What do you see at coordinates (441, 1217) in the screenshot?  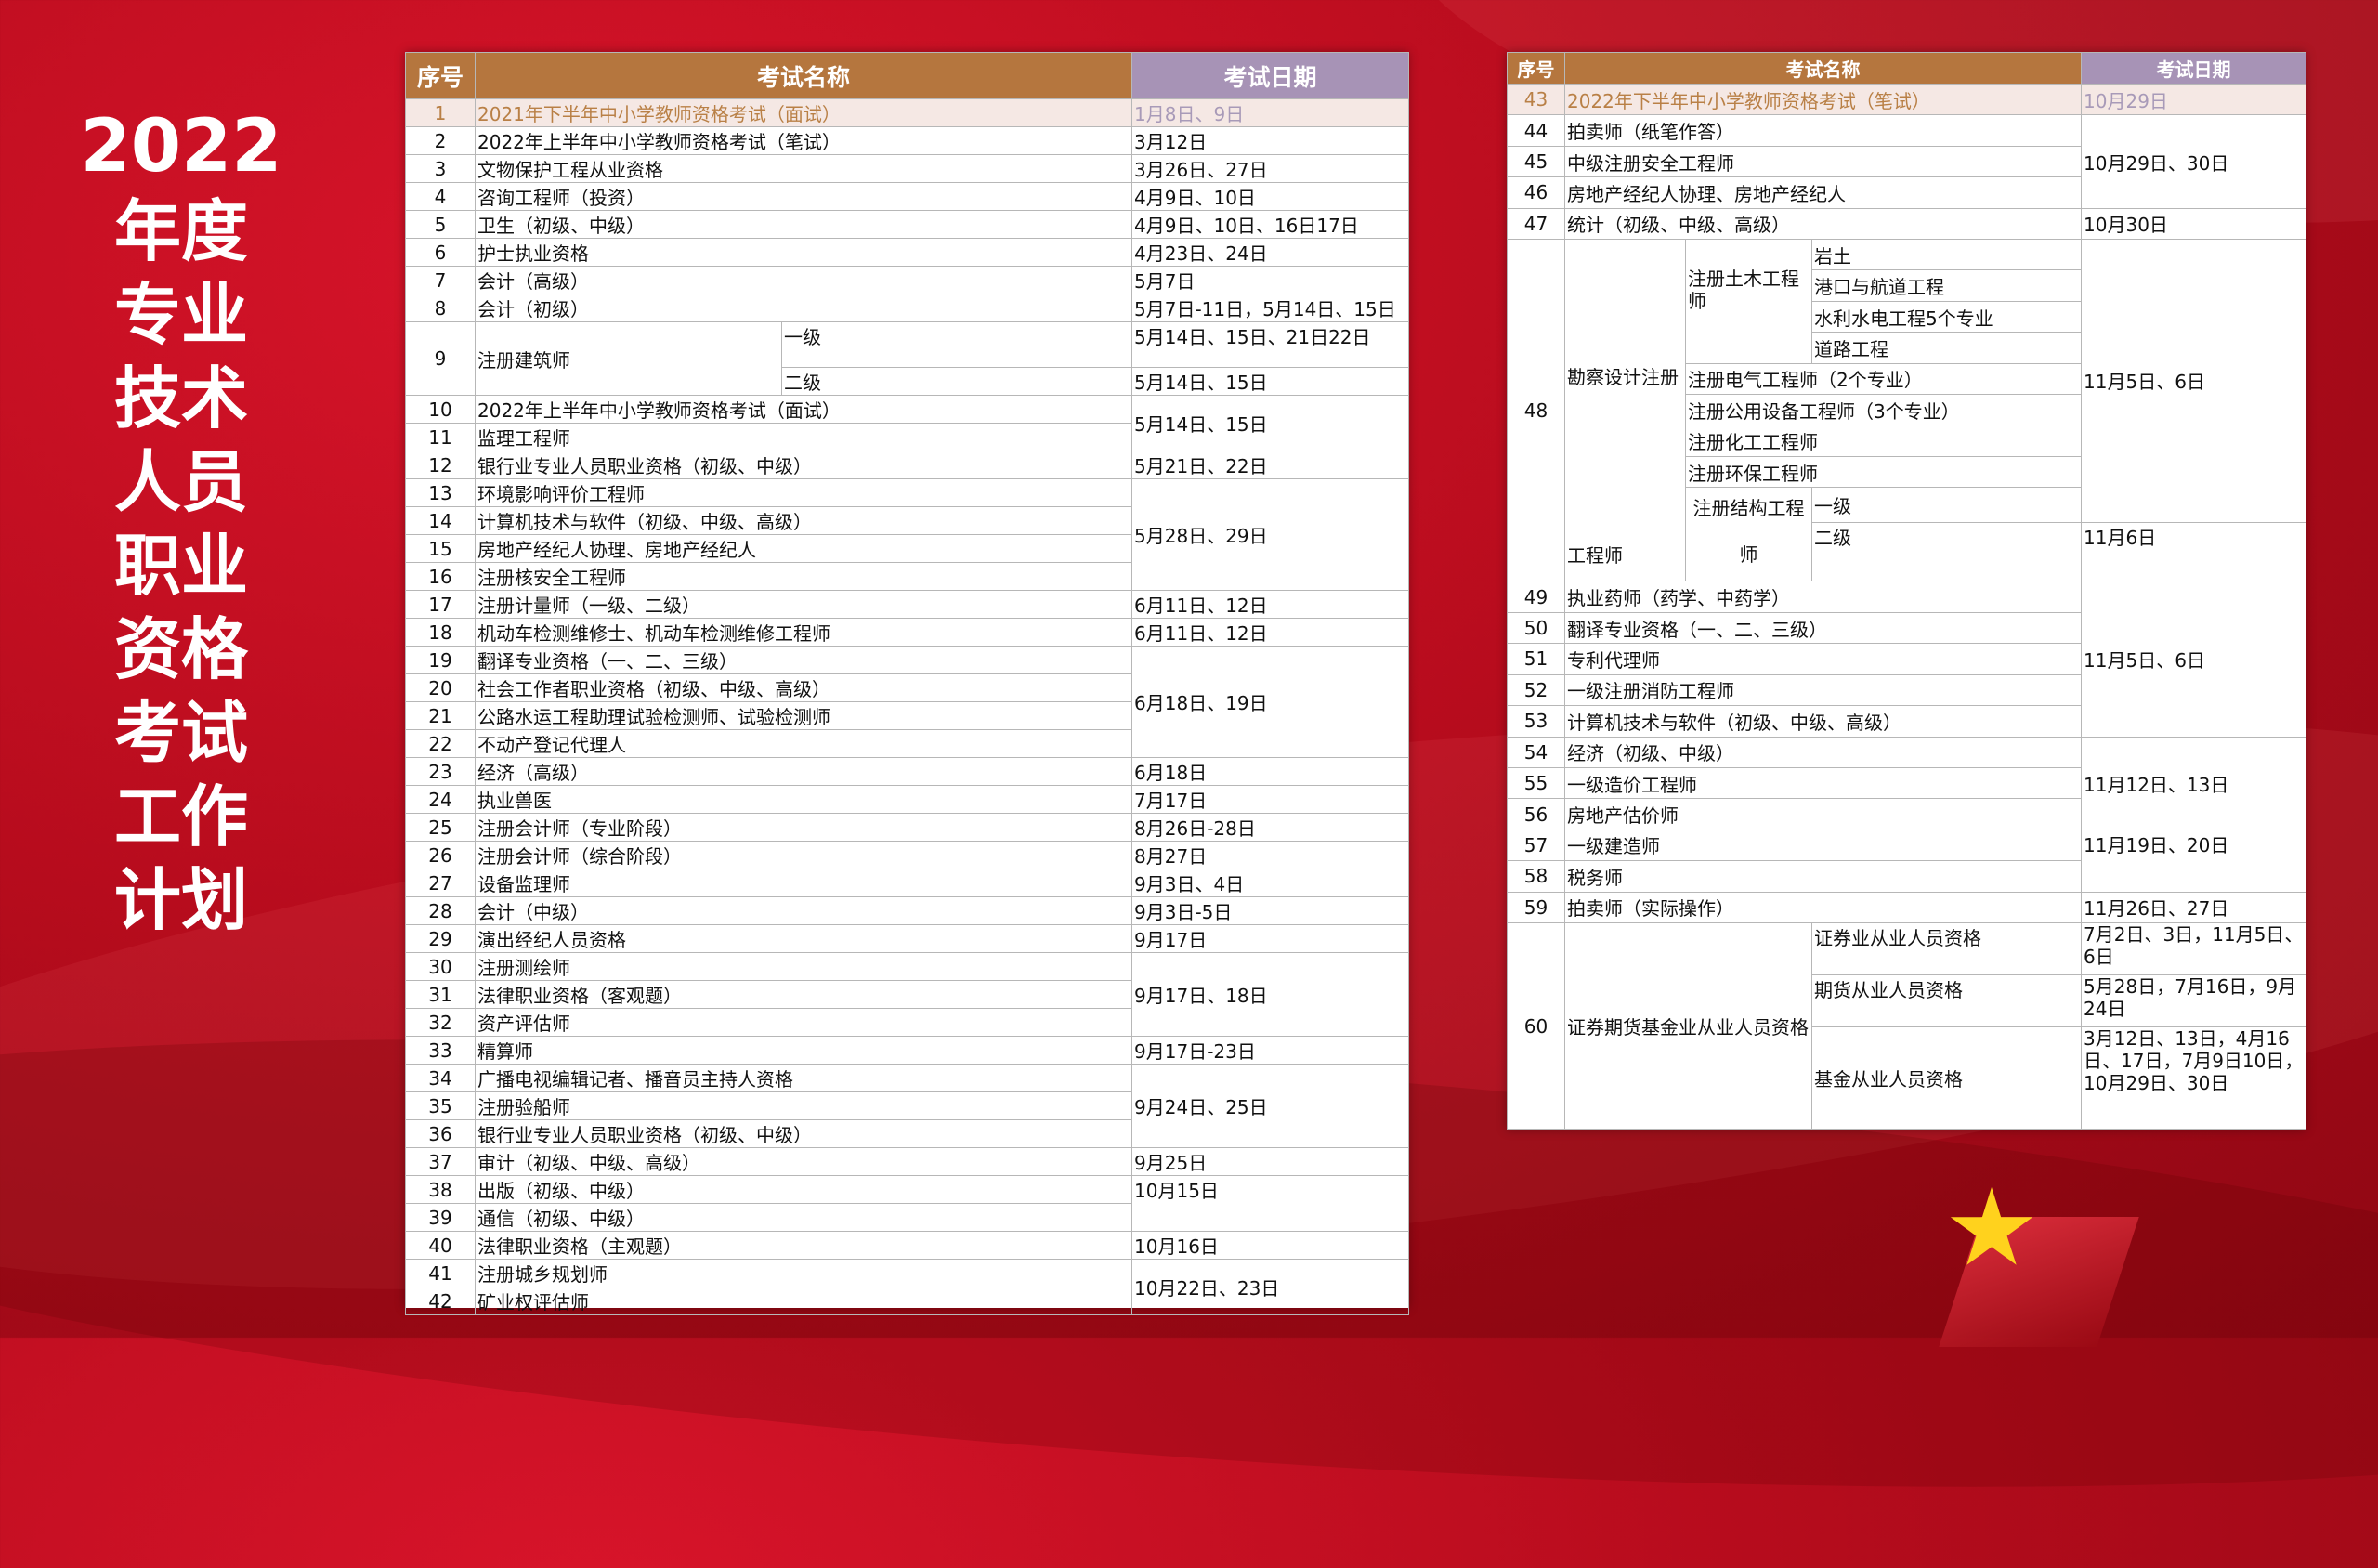 I see `row-num: 39` at bounding box center [441, 1217].